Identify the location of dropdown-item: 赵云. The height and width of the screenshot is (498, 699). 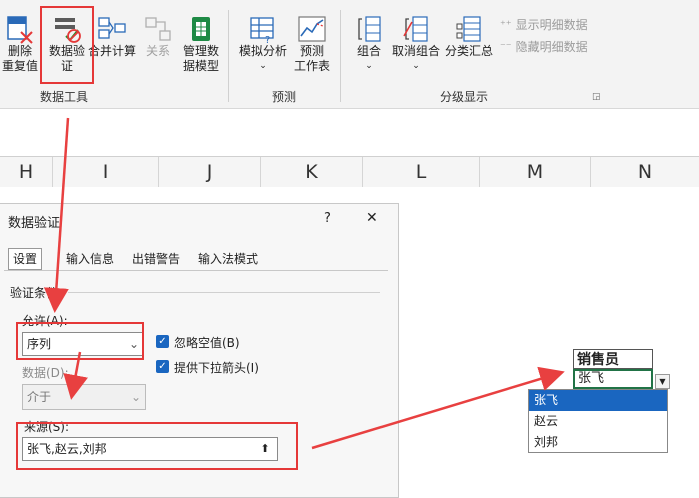
(598, 421).